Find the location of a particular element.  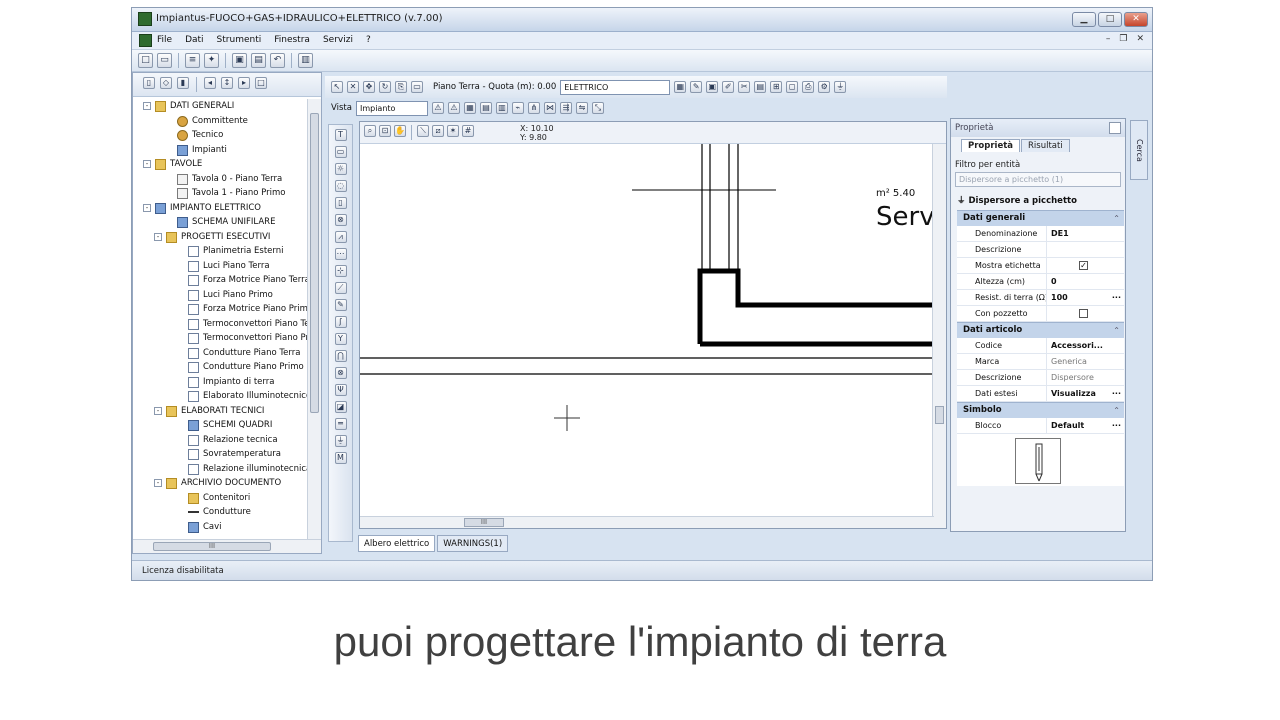

diagonal-box-icon: ◪ is located at coordinates (340, 407).